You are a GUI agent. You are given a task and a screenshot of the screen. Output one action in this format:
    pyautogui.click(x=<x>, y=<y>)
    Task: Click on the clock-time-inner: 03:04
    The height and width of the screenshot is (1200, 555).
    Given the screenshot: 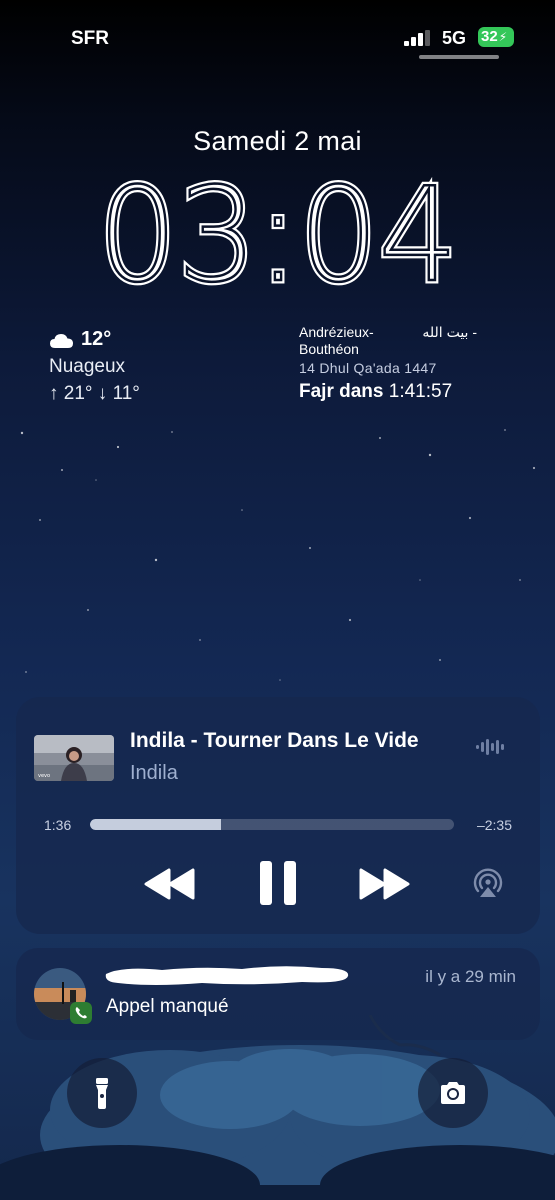 What is the action you would take?
    pyautogui.click(x=278, y=230)
    